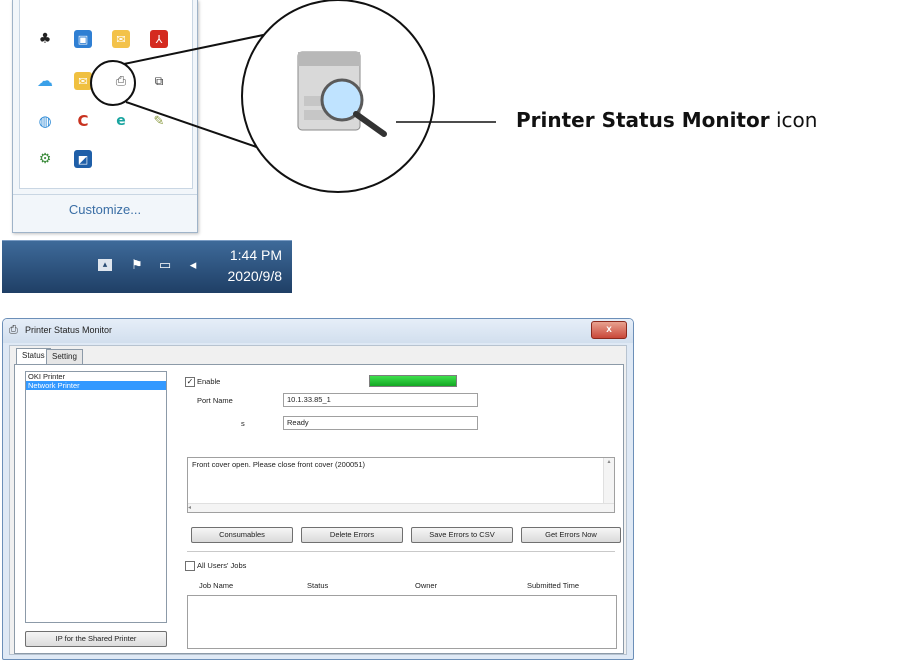 The image size is (898, 665). What do you see at coordinates (190, 566) in the screenshot?
I see `all-users-jobs-checkbox` at bounding box center [190, 566].